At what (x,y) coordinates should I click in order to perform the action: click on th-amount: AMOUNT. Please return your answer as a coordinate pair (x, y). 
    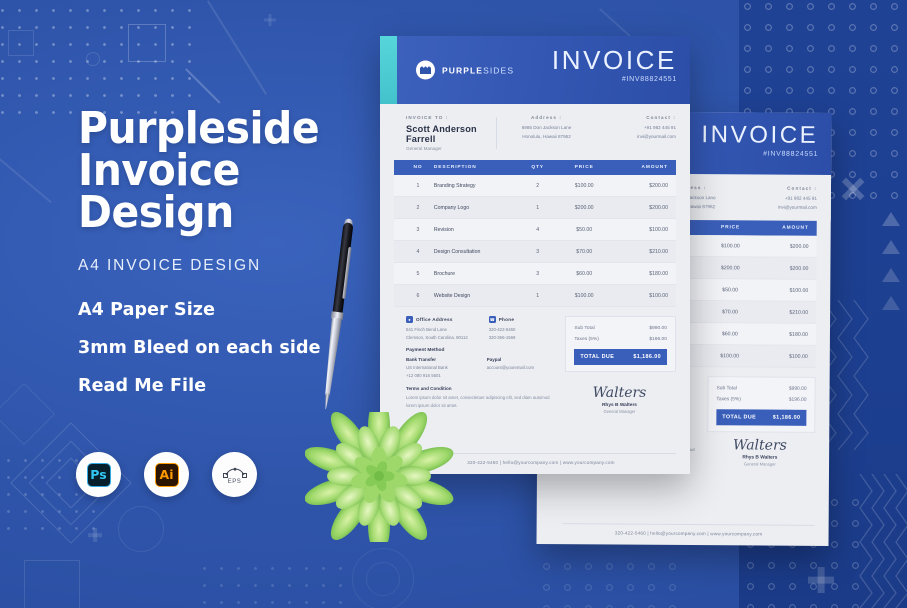
    Looking at the image, I should click on (654, 167).